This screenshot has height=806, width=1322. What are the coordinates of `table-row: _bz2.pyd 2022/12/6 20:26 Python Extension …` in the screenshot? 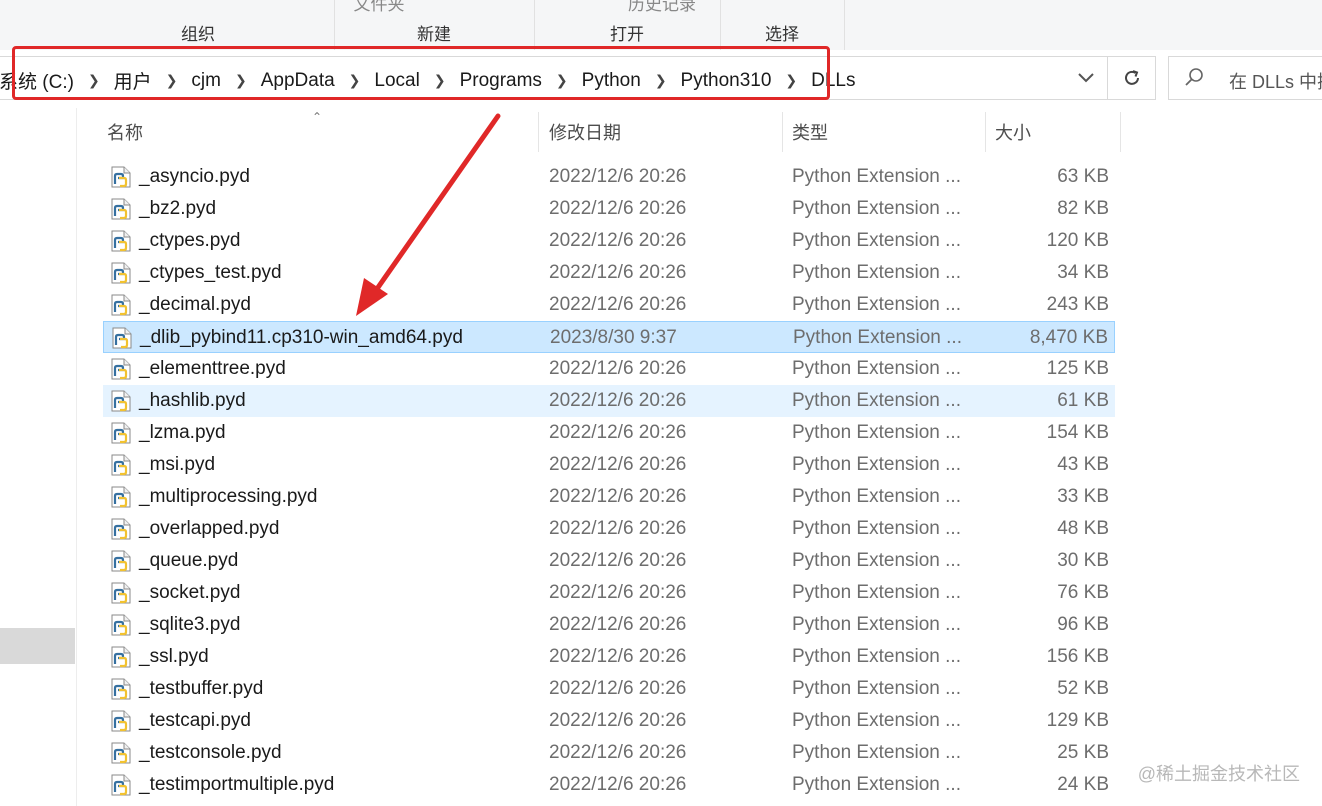 It's located at (609, 209).